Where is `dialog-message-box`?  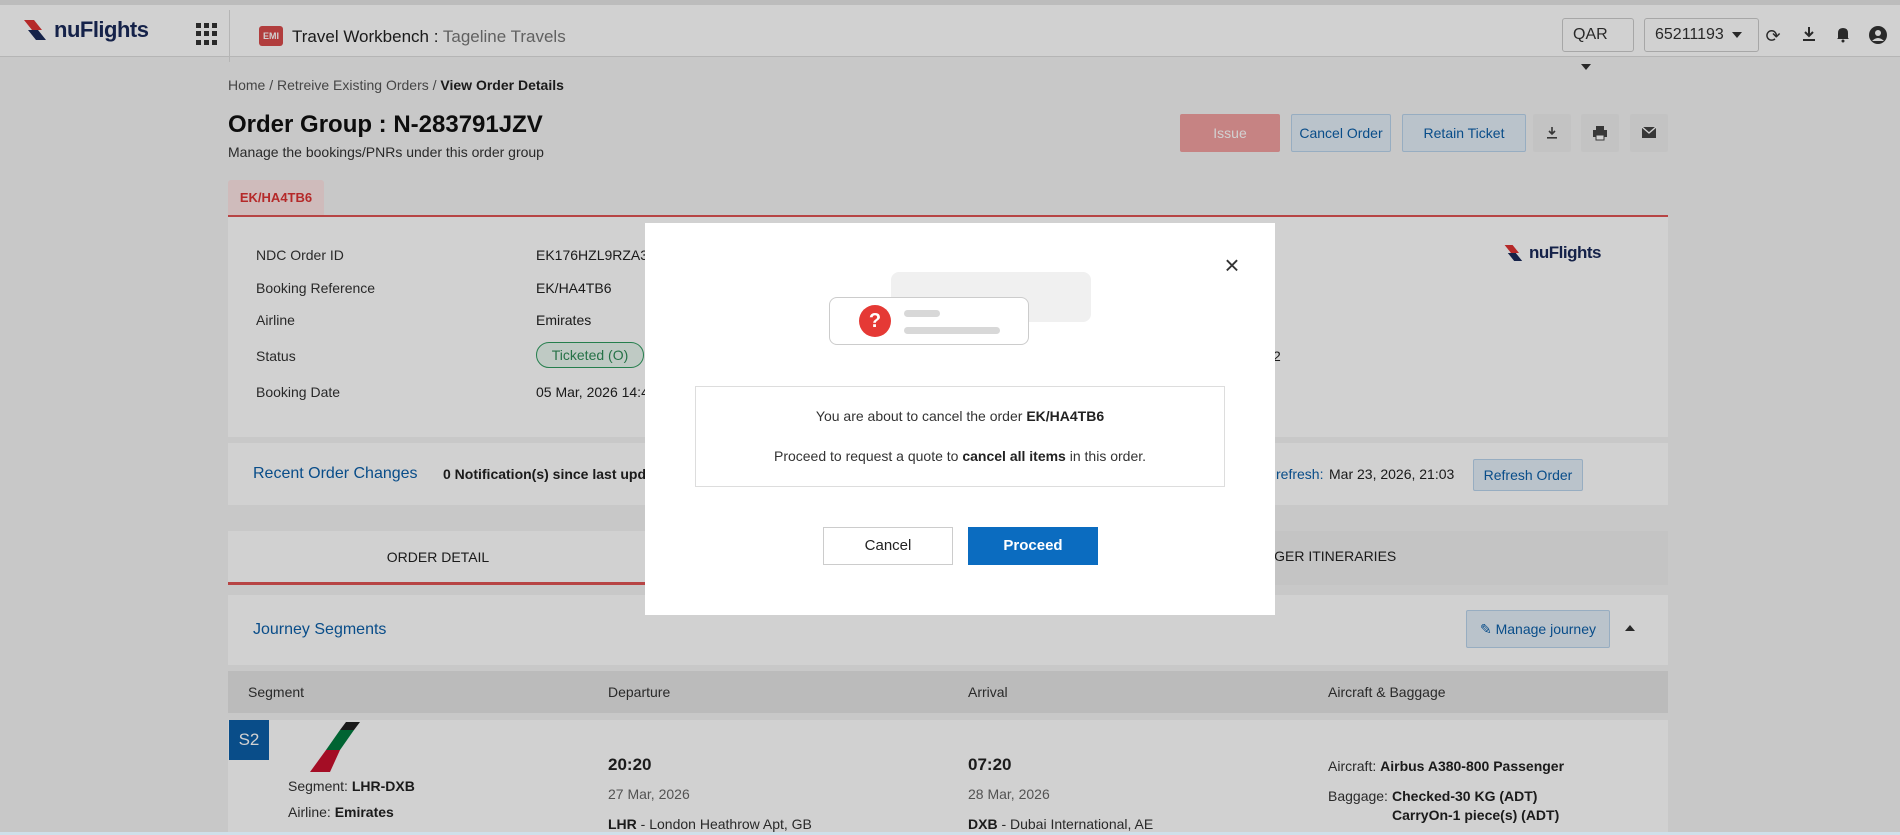
dialog-message-box is located at coordinates (960, 436).